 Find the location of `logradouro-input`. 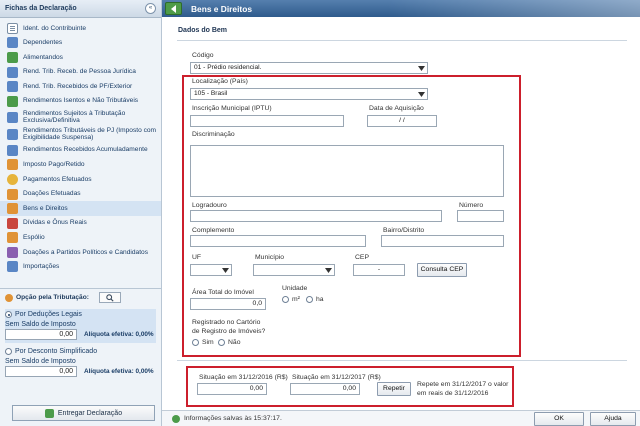

logradouro-input is located at coordinates (316, 216).